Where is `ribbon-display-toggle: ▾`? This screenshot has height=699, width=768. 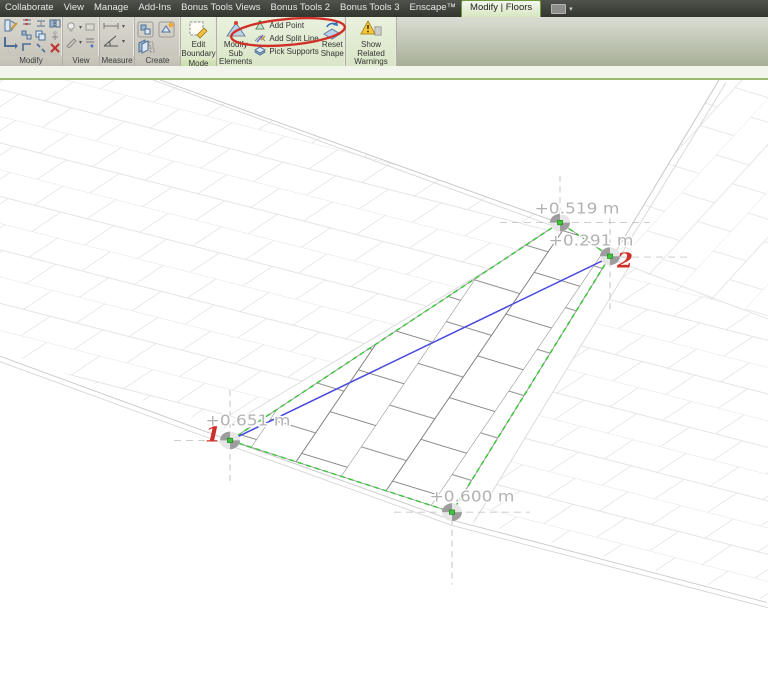 ribbon-display-toggle: ▾ is located at coordinates (562, 8).